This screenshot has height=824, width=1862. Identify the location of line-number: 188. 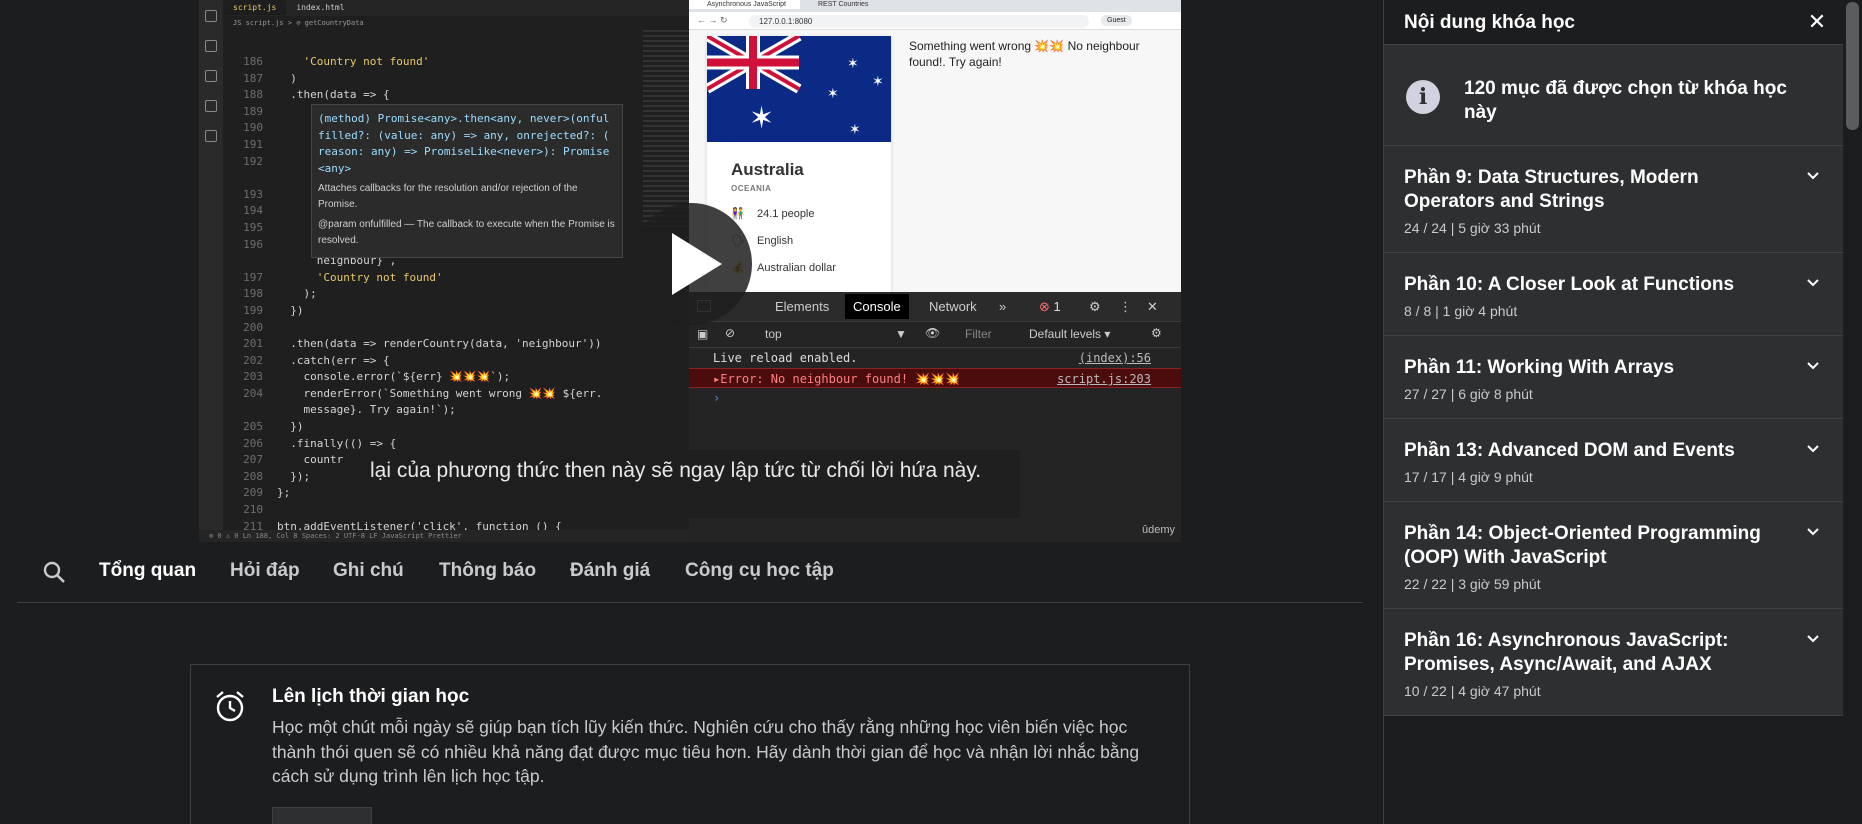
(253, 95).